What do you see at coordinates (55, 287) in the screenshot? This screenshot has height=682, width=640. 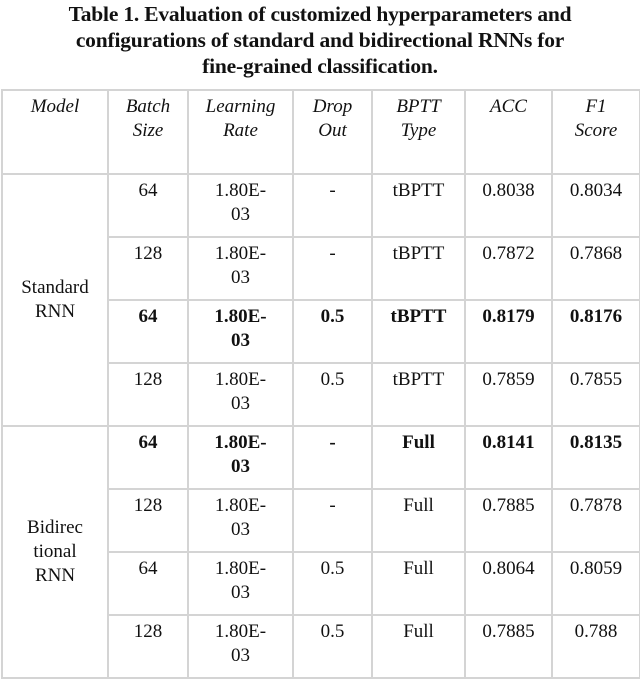 I see `model-label-line: Standard` at bounding box center [55, 287].